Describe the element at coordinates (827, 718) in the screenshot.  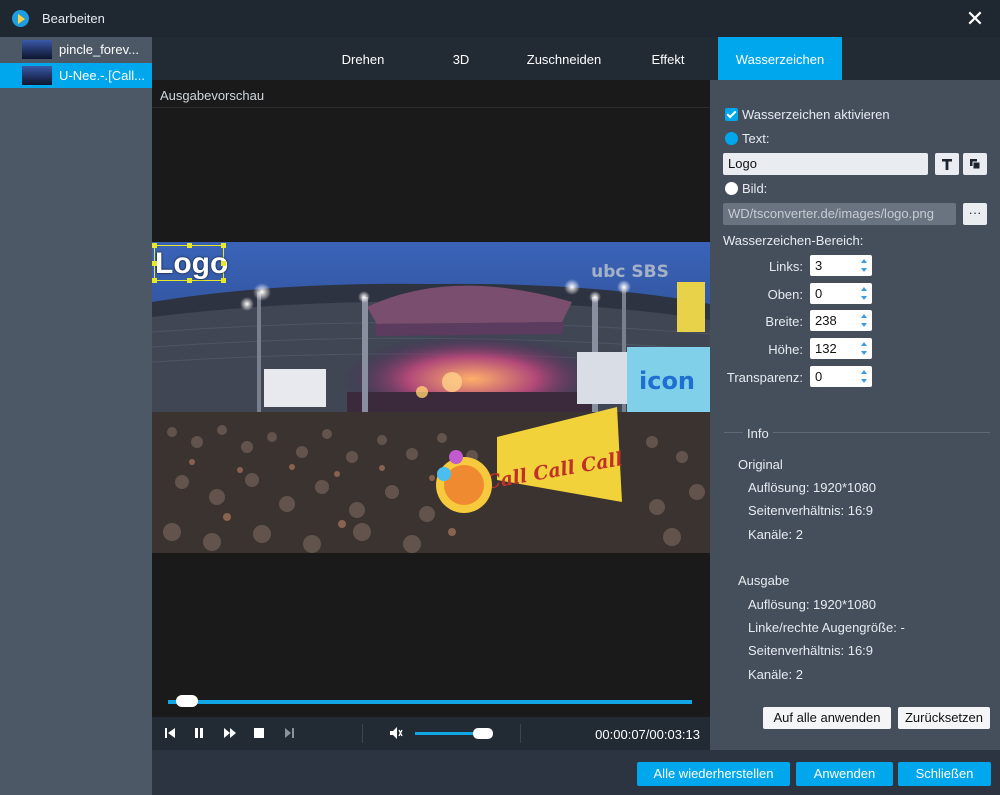
I see `apply-to-all-button: Auf alle anwenden` at that location.